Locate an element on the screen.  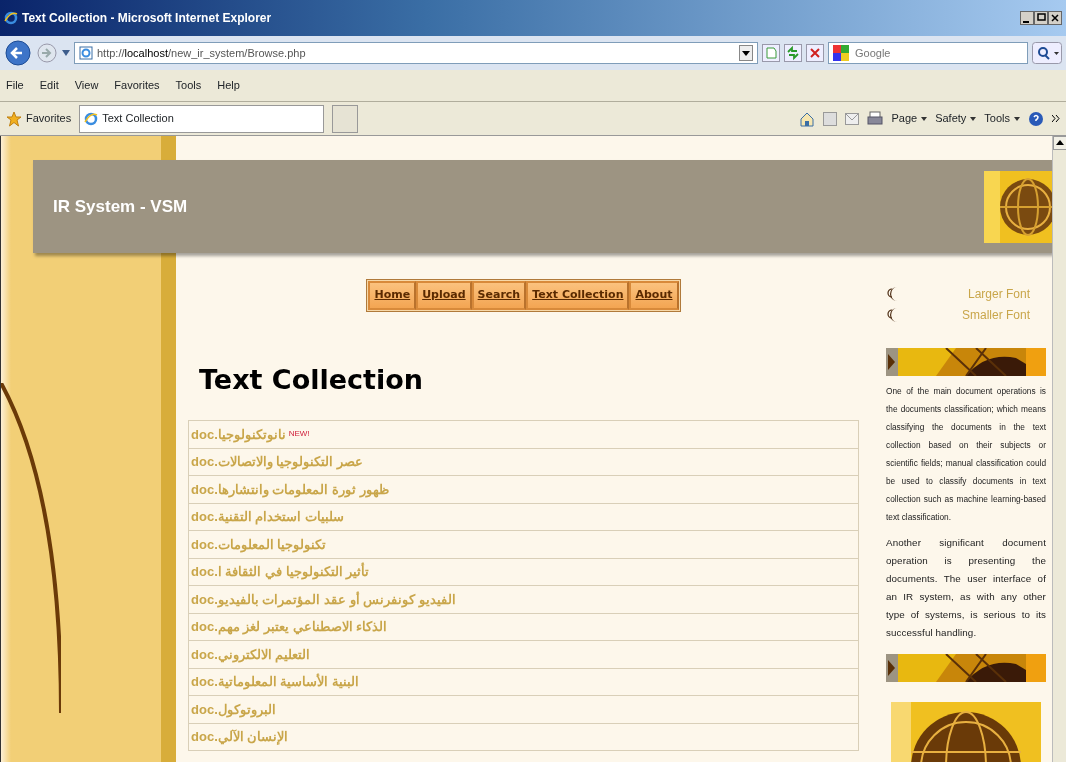
menu-item: Edit is located at coordinates (49, 85).